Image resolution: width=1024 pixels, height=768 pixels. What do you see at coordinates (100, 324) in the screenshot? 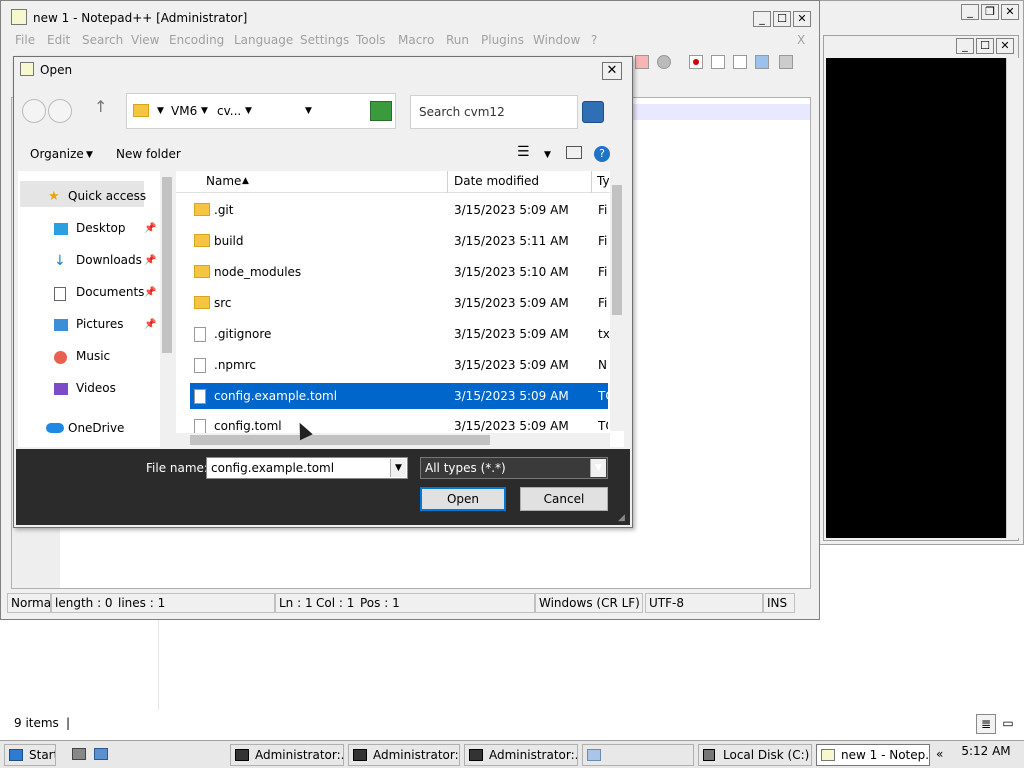
I see `nav-pictures: Pictures` at bounding box center [100, 324].